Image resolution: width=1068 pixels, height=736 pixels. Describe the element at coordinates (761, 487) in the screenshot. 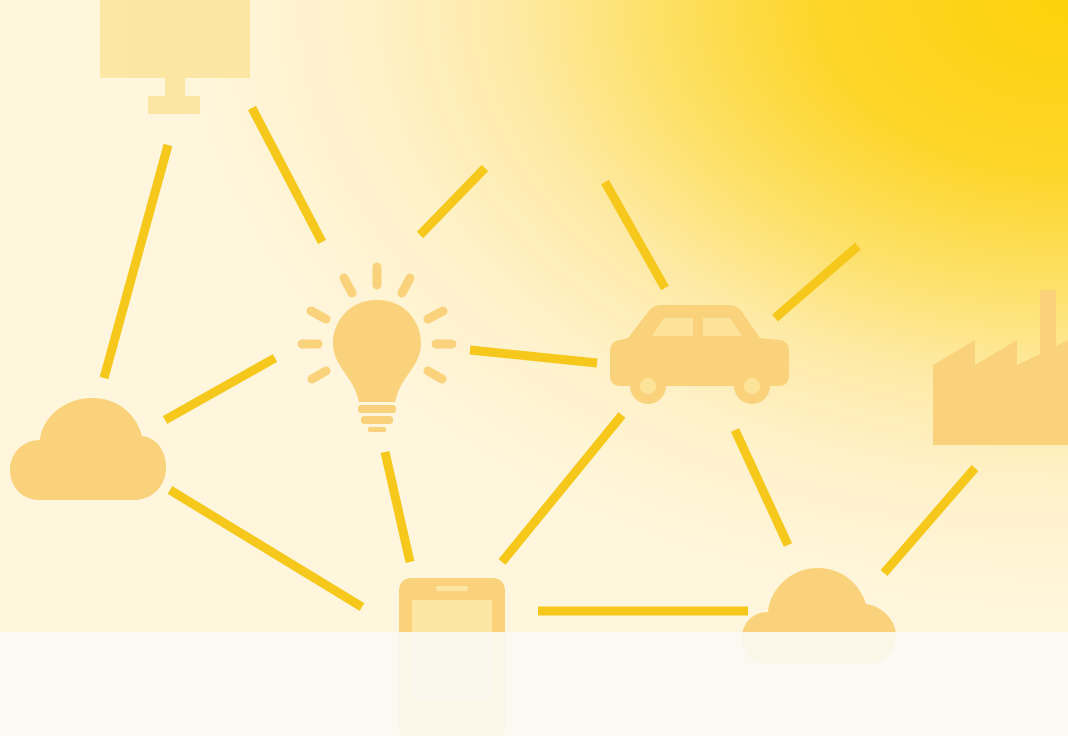

I see `line-car-cloud` at that location.